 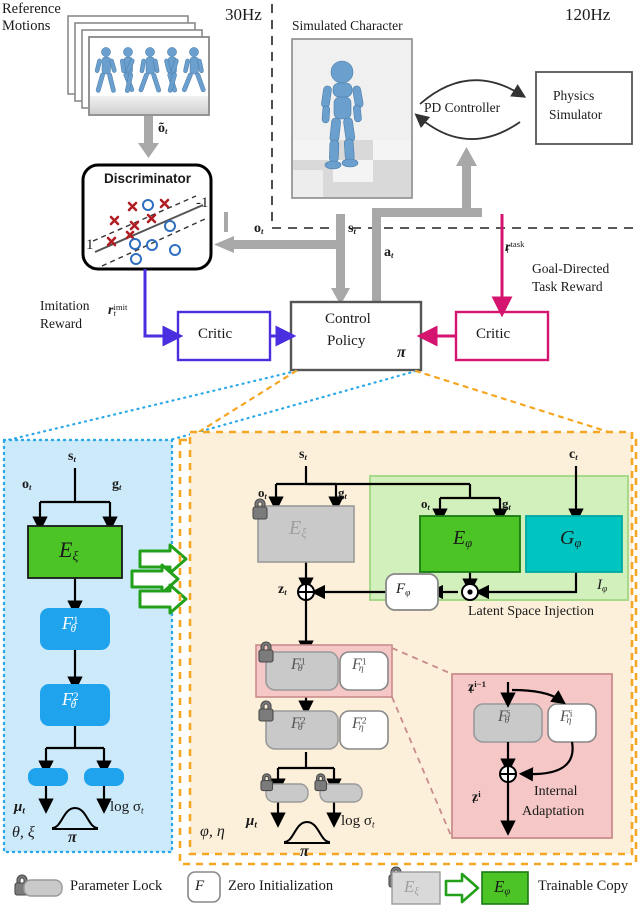 What do you see at coordinates (571, 268) in the screenshot?
I see `goal-reward-label-line1: Goal-Directed` at bounding box center [571, 268].